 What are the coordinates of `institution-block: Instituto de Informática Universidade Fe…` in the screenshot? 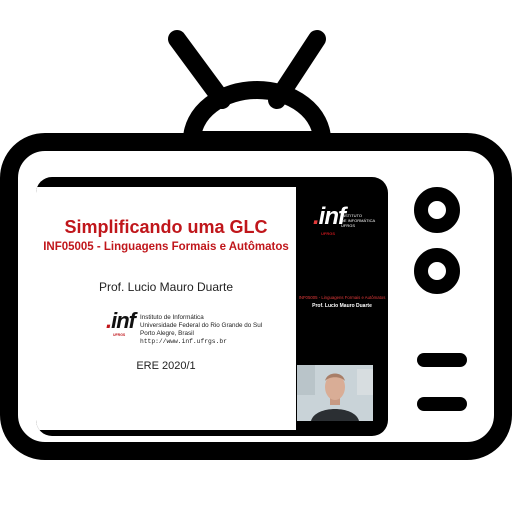 It's located at (201, 330).